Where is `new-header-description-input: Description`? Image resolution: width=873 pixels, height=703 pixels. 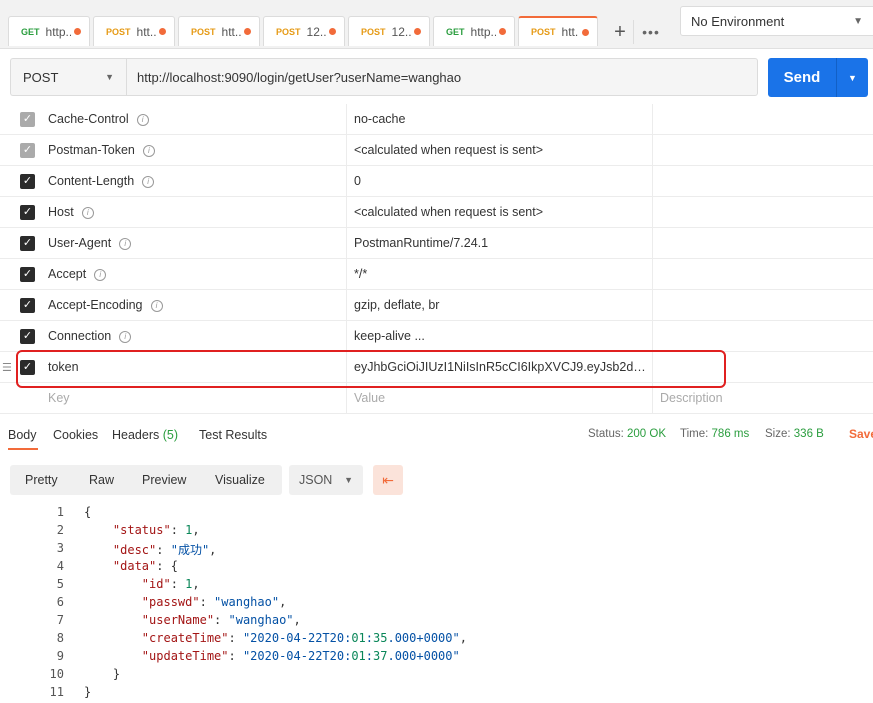 new-header-description-input: Description is located at coordinates (760, 398).